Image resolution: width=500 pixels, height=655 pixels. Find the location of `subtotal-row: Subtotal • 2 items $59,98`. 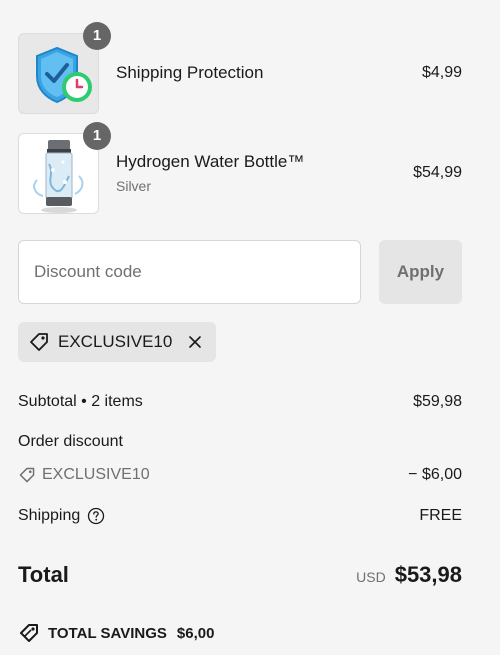

subtotal-row: Subtotal • 2 items $59,98 is located at coordinates (240, 402).